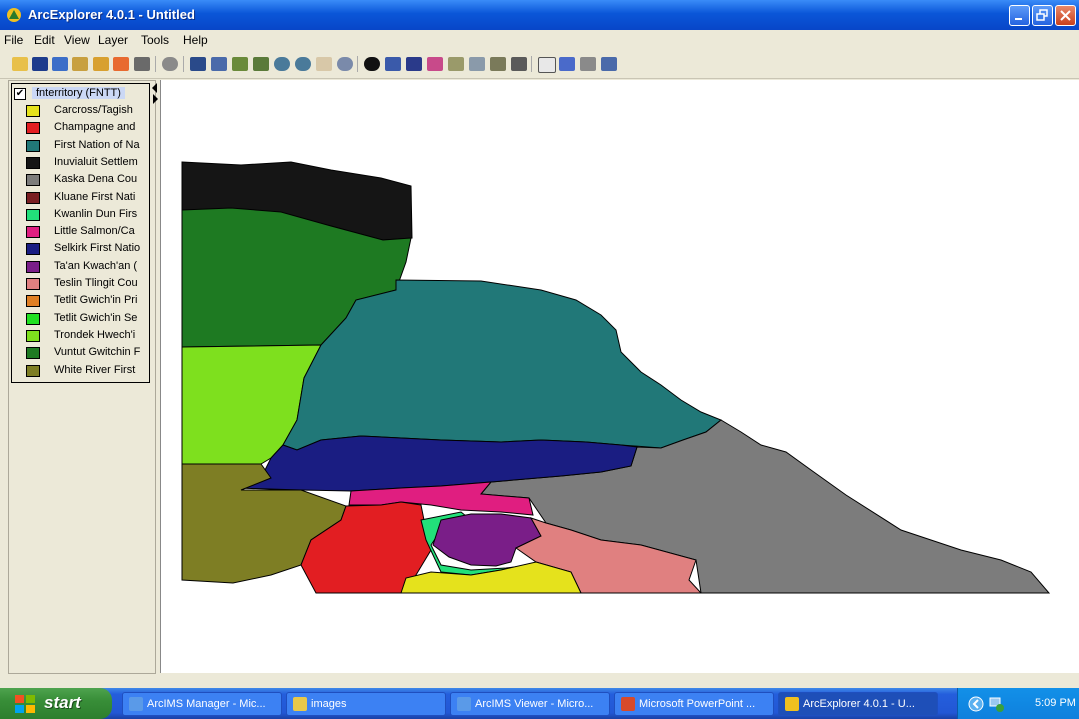  What do you see at coordinates (80, 64) in the screenshot?
I see `open-folder-icon` at bounding box center [80, 64].